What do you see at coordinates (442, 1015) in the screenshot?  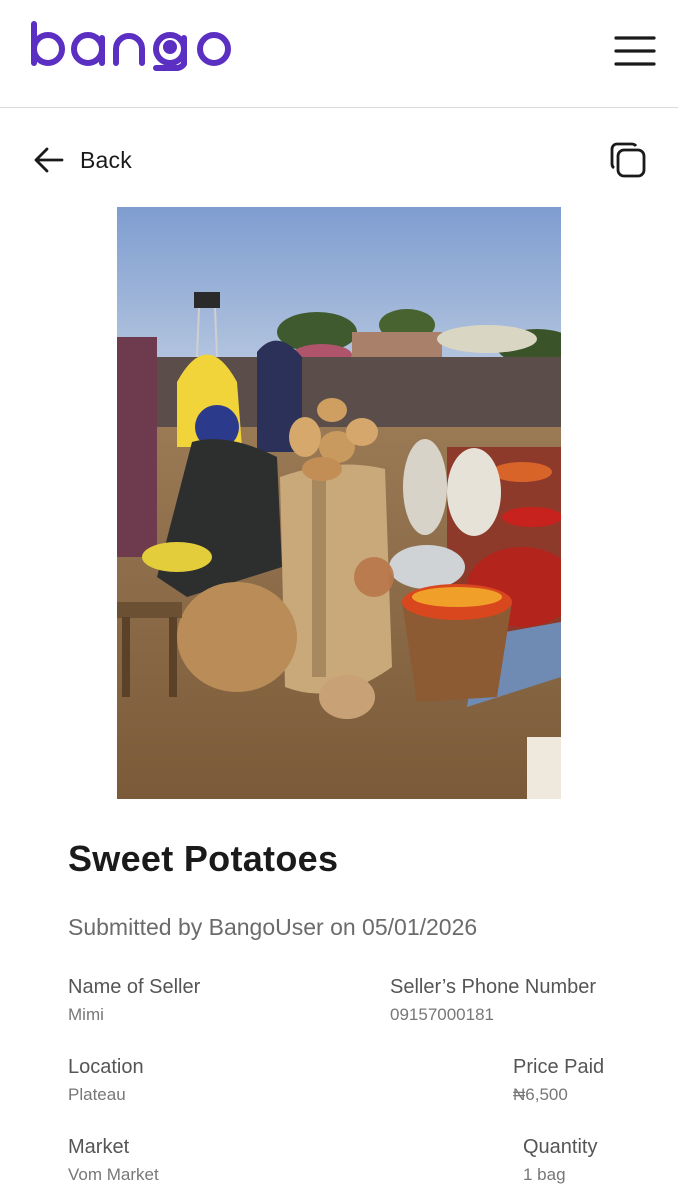 I see `seller-phone-value: 09157000181` at bounding box center [442, 1015].